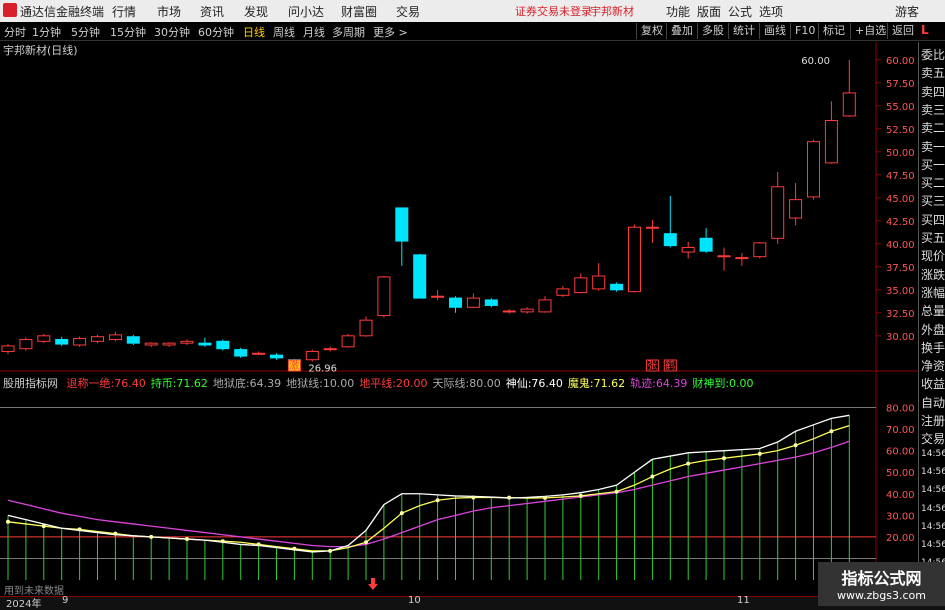  I want to click on indicator-tick-label: 60.00, so click(900, 452).